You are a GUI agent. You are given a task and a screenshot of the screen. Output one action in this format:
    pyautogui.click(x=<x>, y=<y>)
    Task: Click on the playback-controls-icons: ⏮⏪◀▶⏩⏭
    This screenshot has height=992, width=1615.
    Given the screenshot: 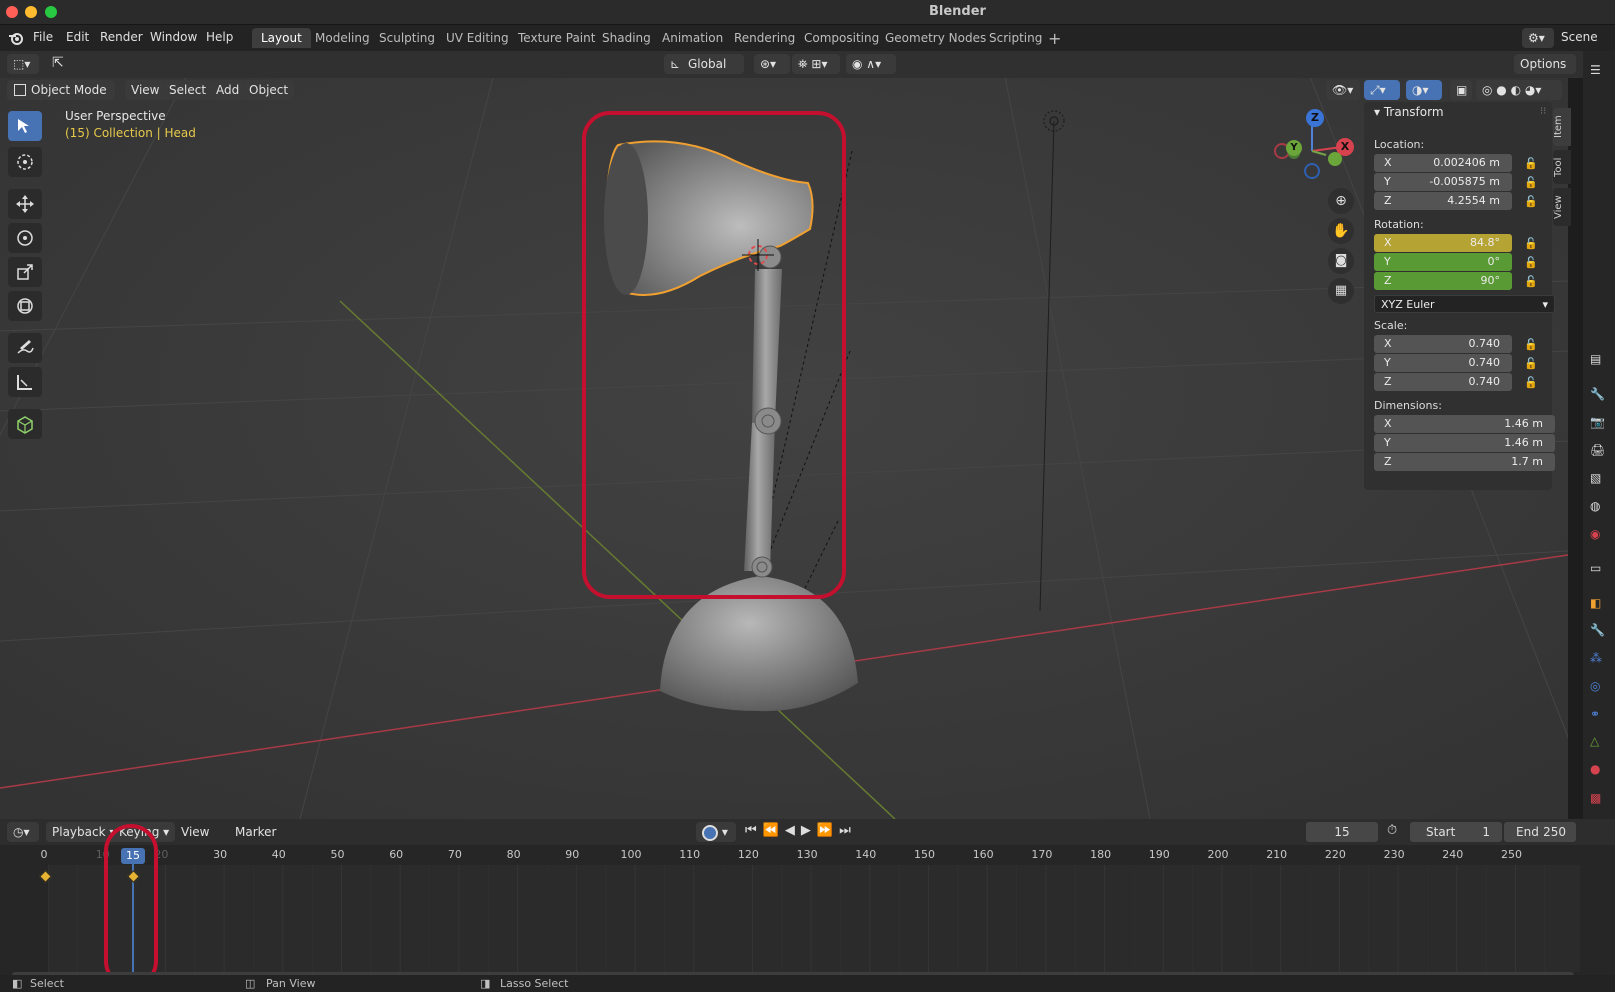 What is the action you would take?
    pyautogui.click(x=801, y=830)
    